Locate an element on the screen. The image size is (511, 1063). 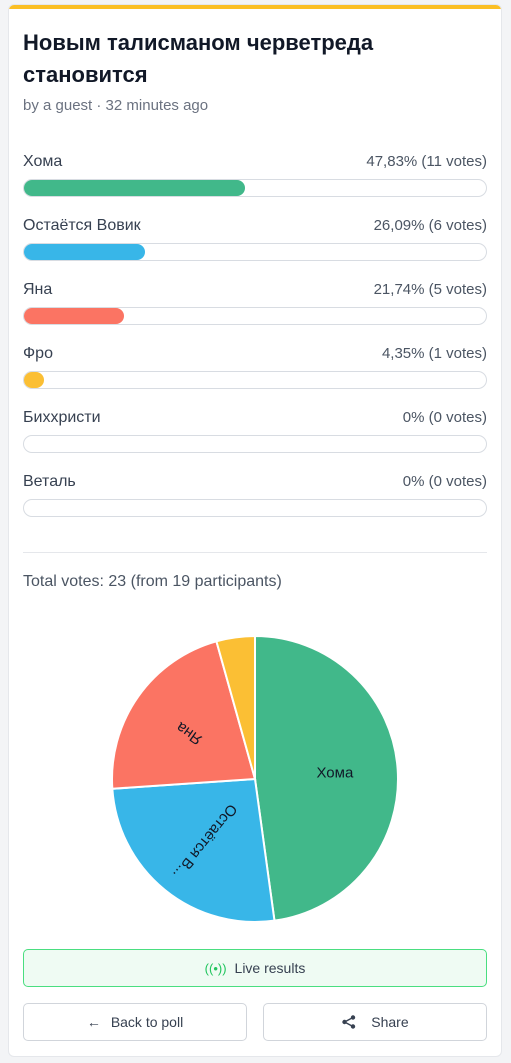
option-label: Веталь is located at coordinates (49, 481).